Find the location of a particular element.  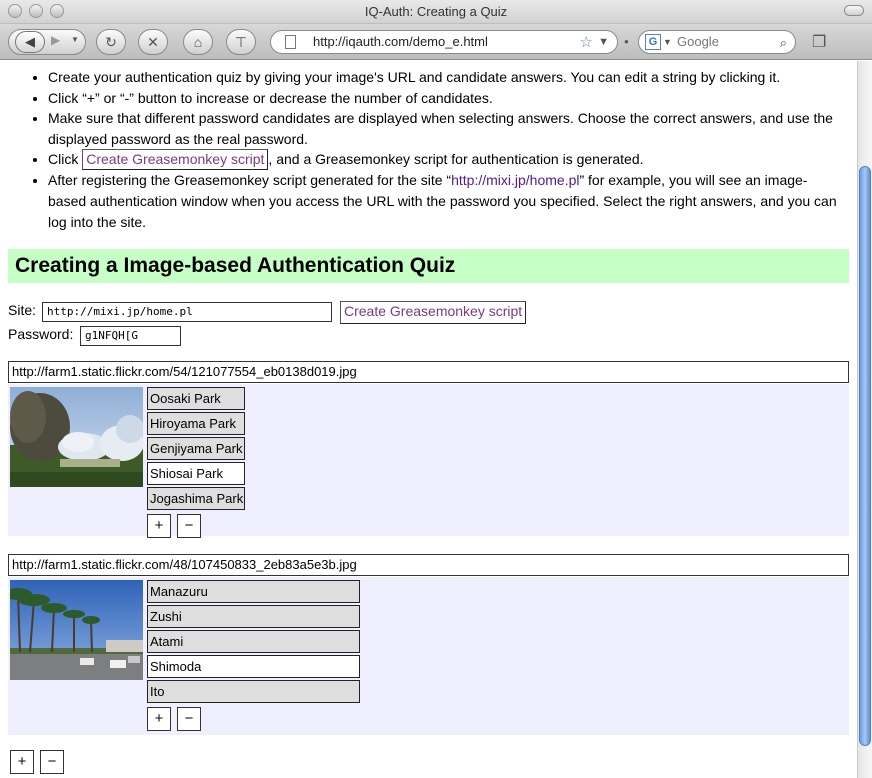

remove-quiz-button: − is located at coordinates (52, 762).